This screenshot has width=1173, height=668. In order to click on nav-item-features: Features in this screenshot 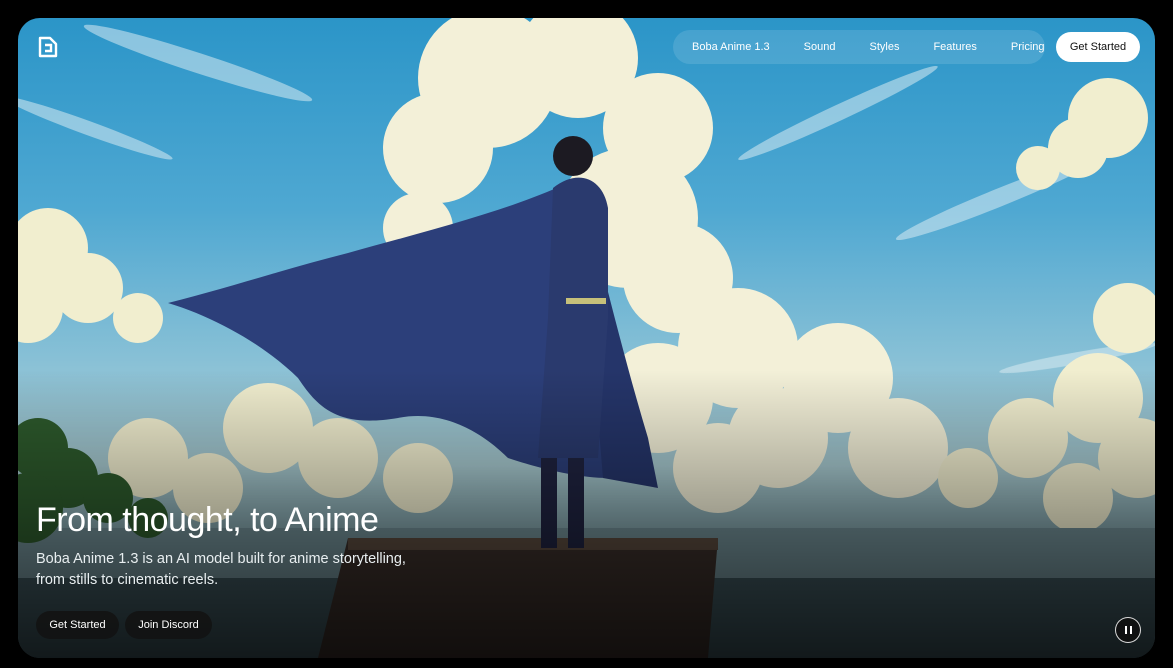, I will do `click(954, 47)`.